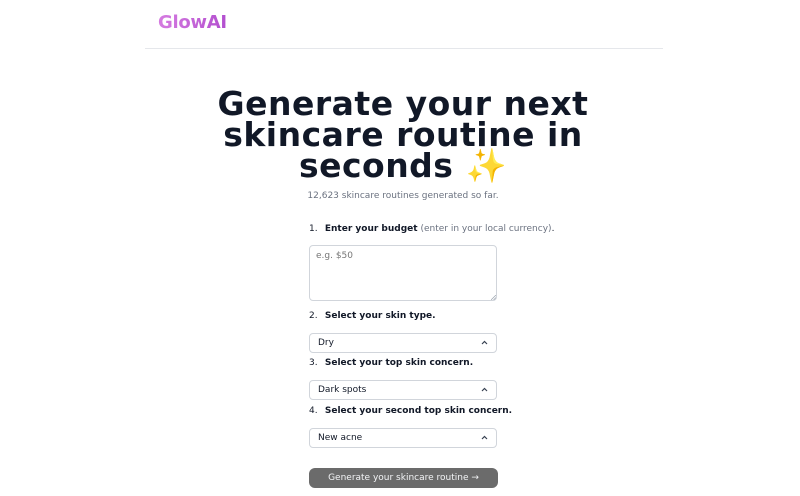  What do you see at coordinates (403, 478) in the screenshot?
I see `generate-routine-button: Generate your skincare routine →` at bounding box center [403, 478].